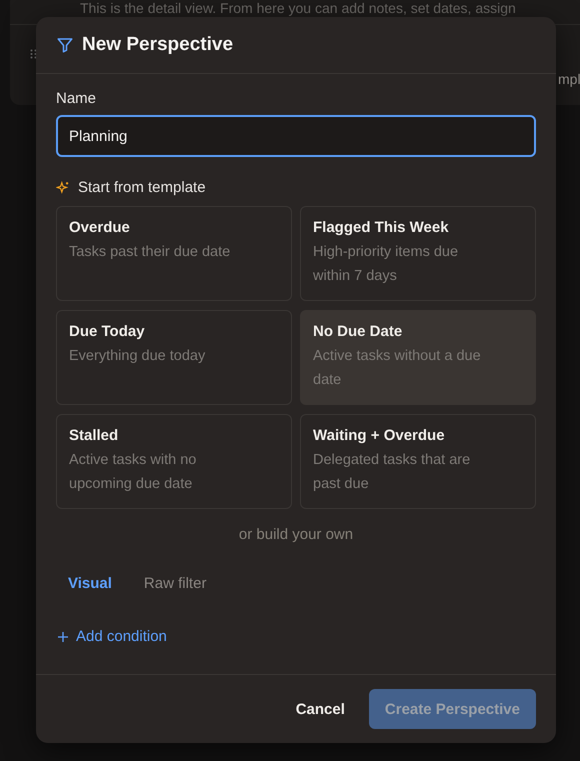 This screenshot has width=580, height=761. I want to click on template-card: Waiting + Overdue Delegated tasks that are past due, so click(418, 461).